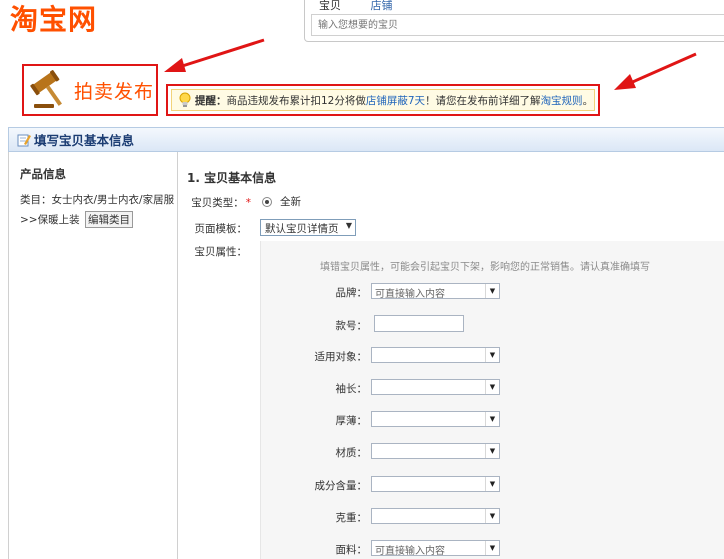  I want to click on template-select: 默认宝贝详情页 ▼, so click(308, 227).